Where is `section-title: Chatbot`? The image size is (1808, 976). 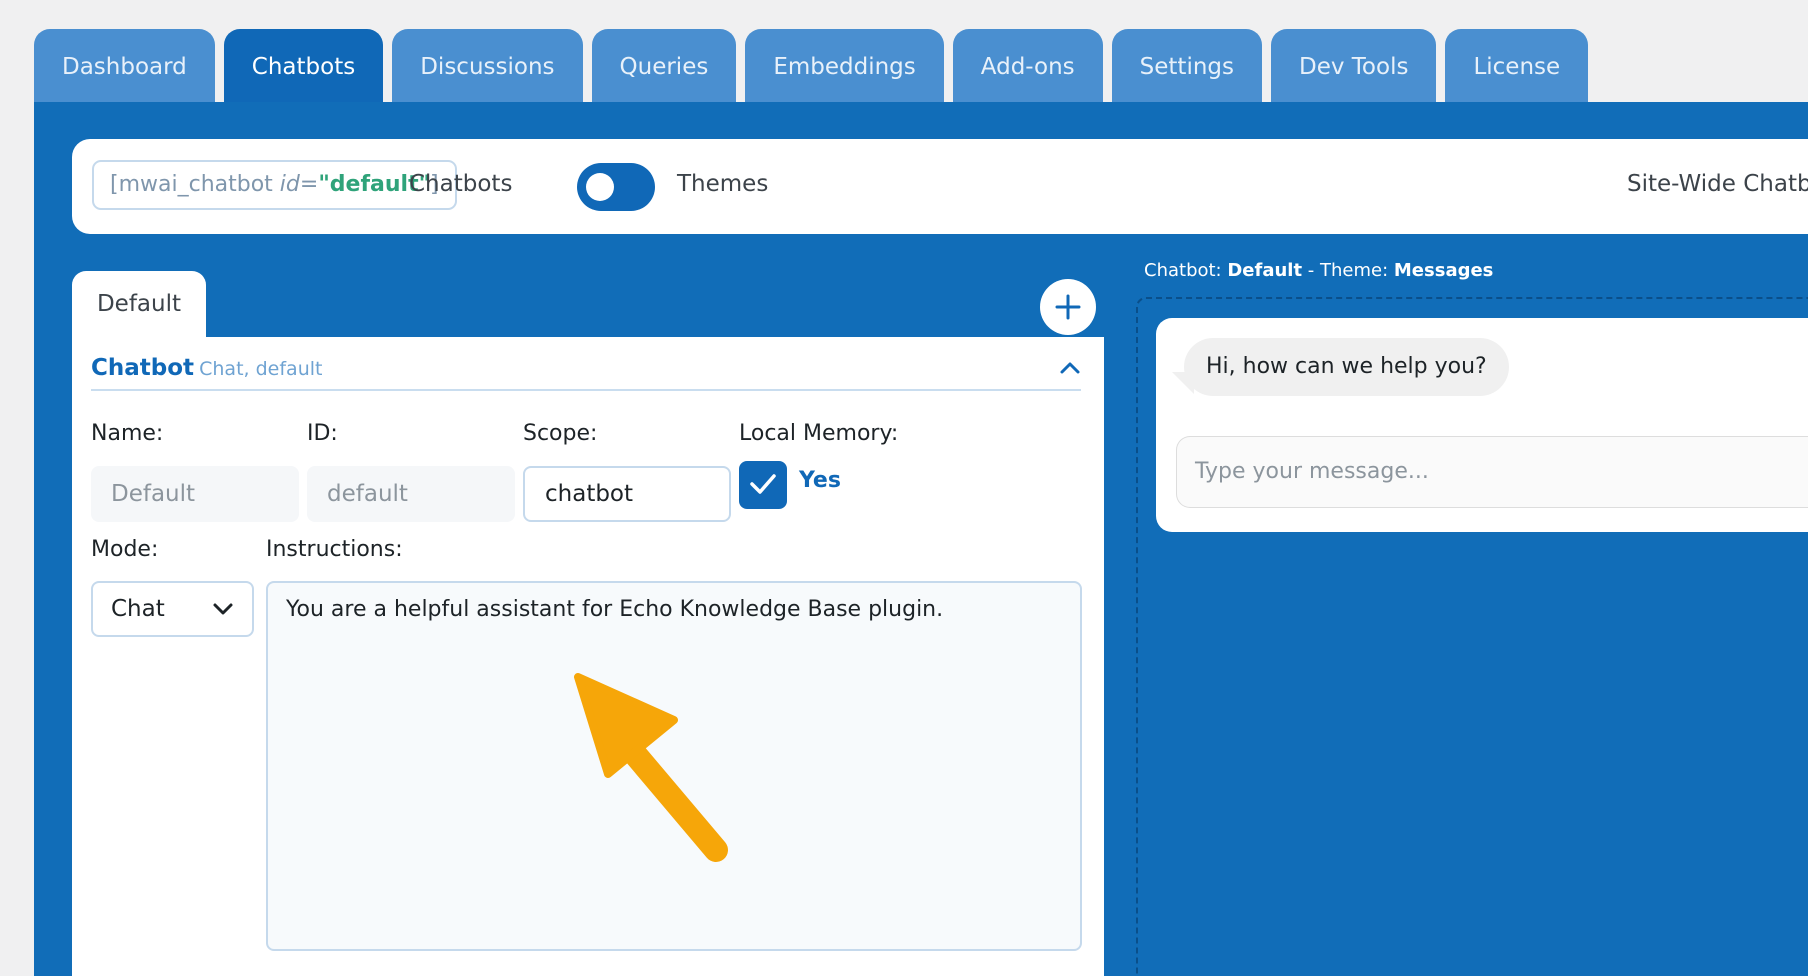 section-title: Chatbot is located at coordinates (143, 368).